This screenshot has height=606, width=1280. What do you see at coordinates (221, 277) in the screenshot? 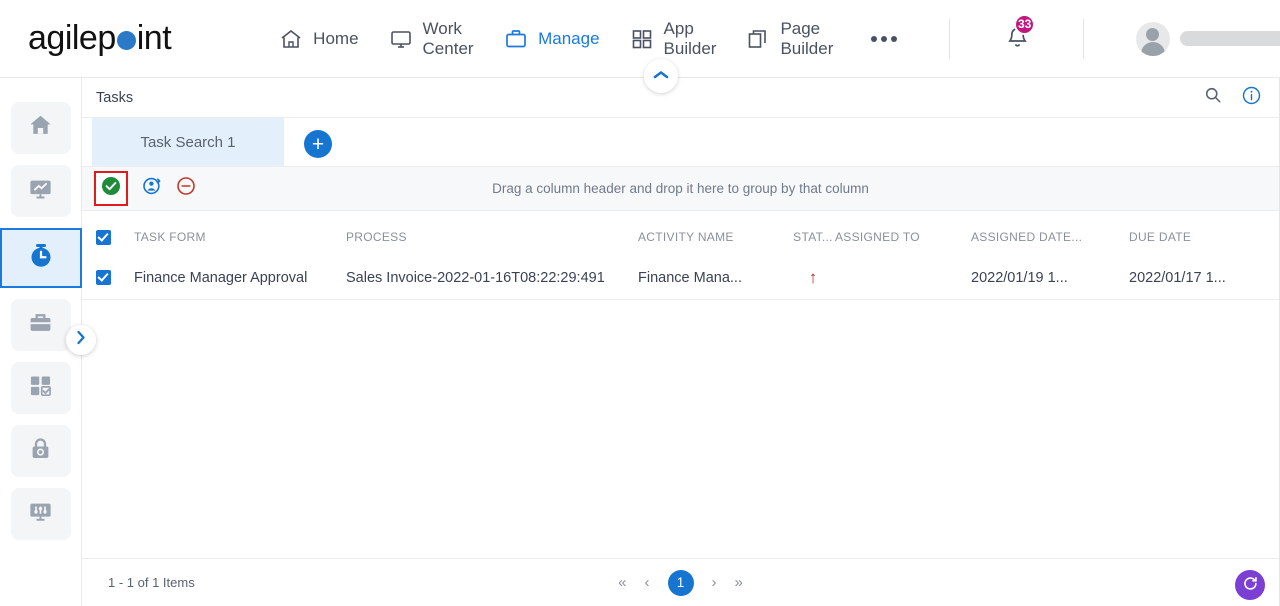
I see `cell-task-form: Finance Manager Approval` at bounding box center [221, 277].